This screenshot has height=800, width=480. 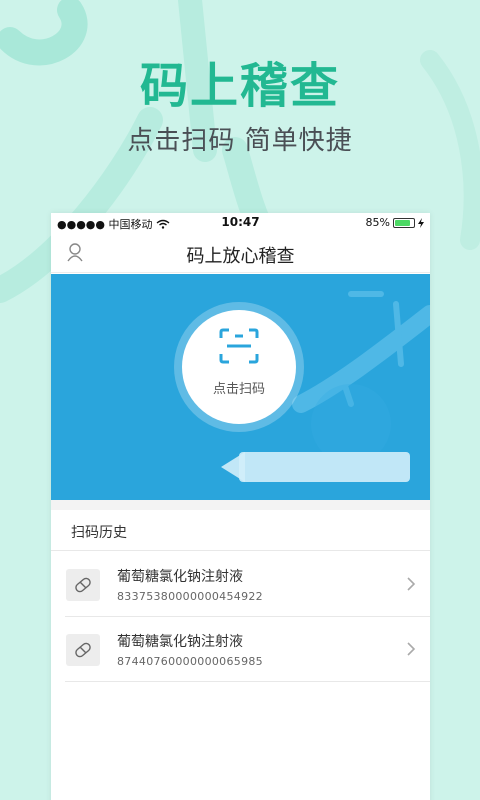 I want to click on charging-bolt-icon, so click(x=421, y=222).